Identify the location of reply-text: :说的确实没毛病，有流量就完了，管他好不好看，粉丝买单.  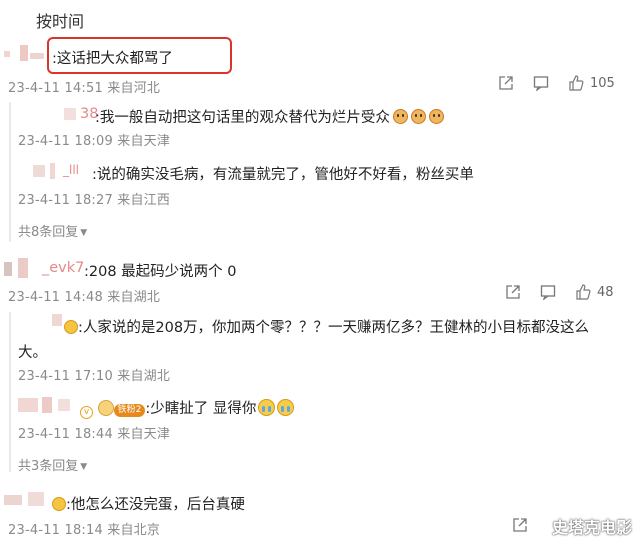
(283, 175).